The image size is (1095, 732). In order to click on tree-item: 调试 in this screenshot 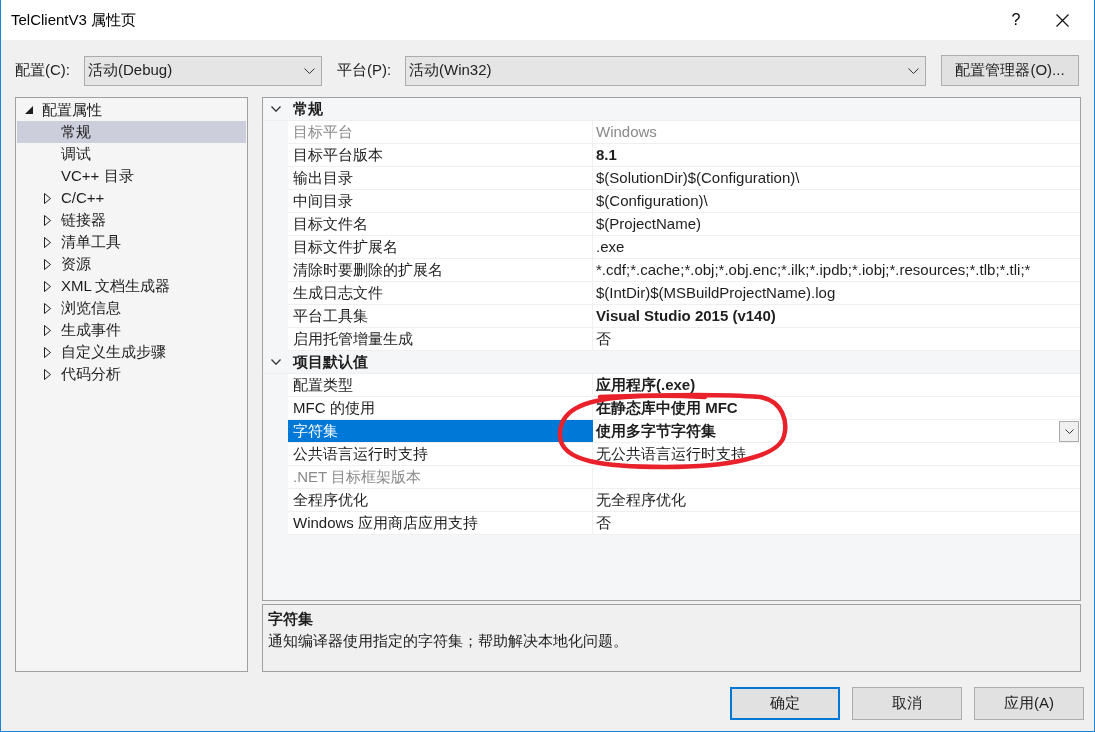, I will do `click(131, 154)`.